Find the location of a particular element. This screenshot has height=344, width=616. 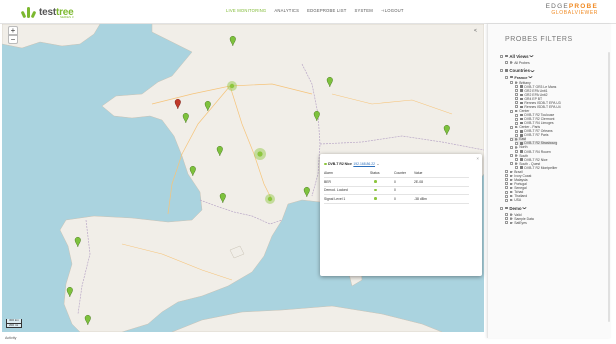

testtree-logo: testtree SERIES 3 is located at coordinates (47, 12).